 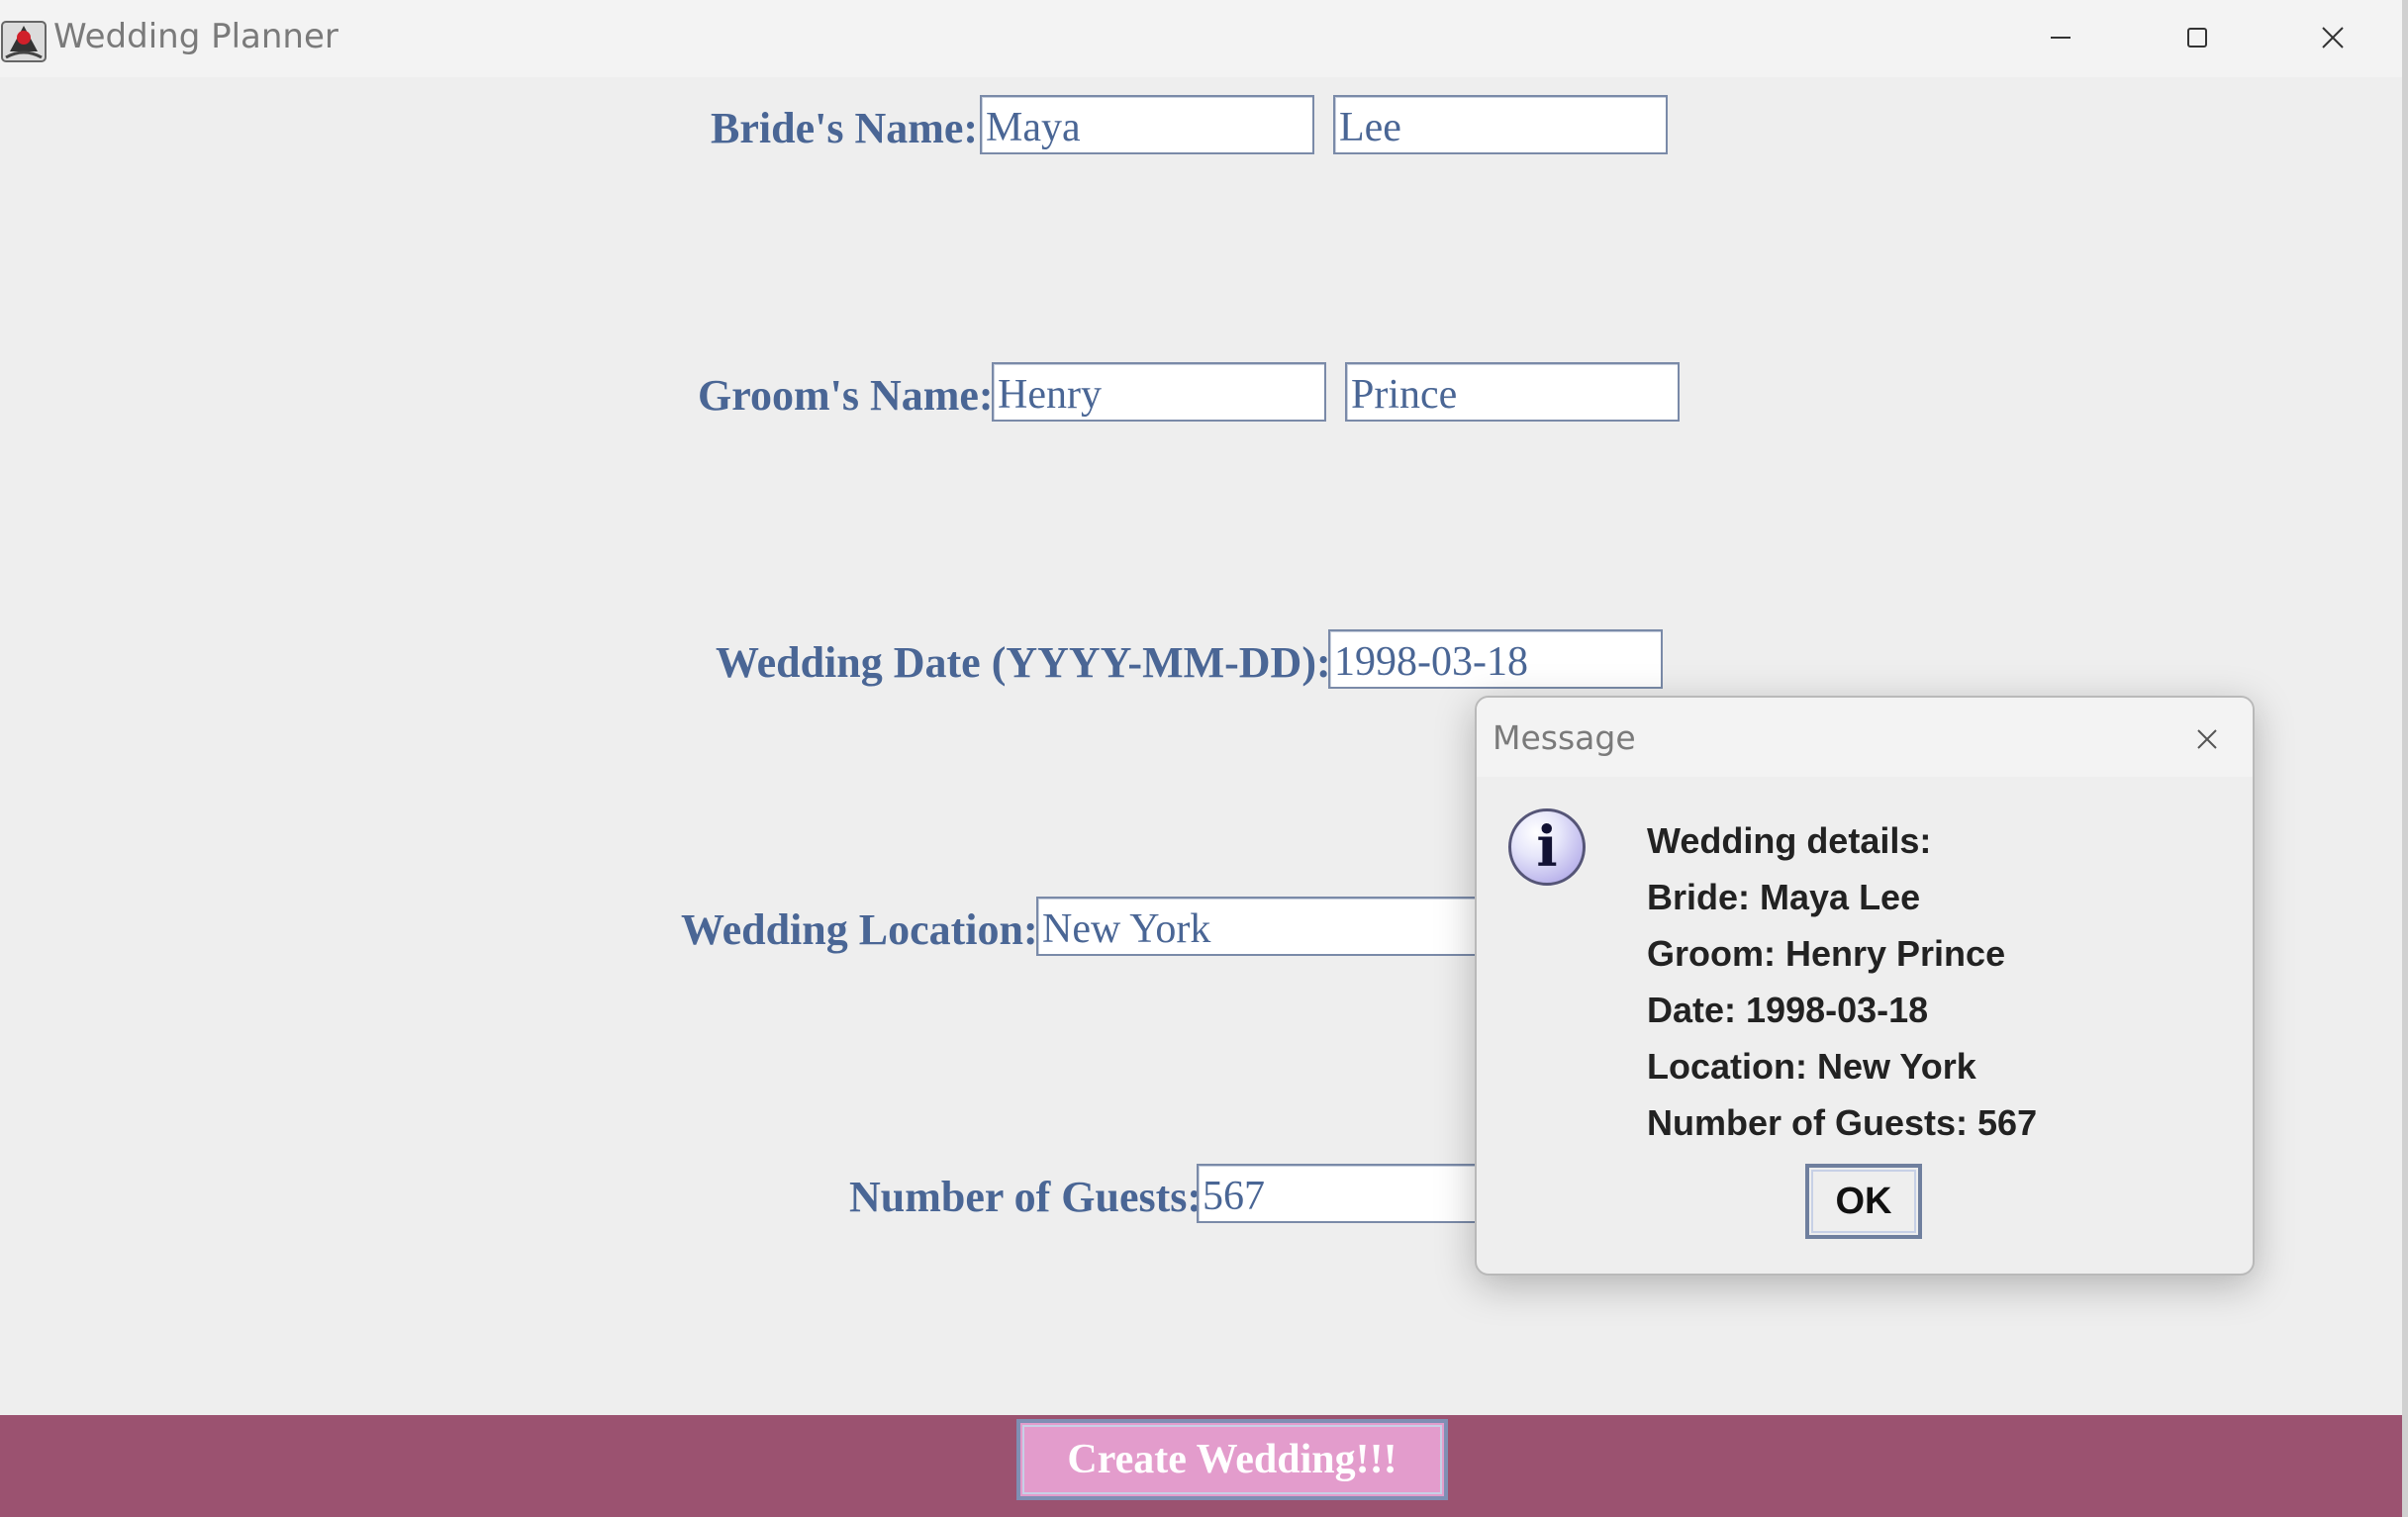 I want to click on message-line: Bride: Maya Lee, so click(x=1784, y=897).